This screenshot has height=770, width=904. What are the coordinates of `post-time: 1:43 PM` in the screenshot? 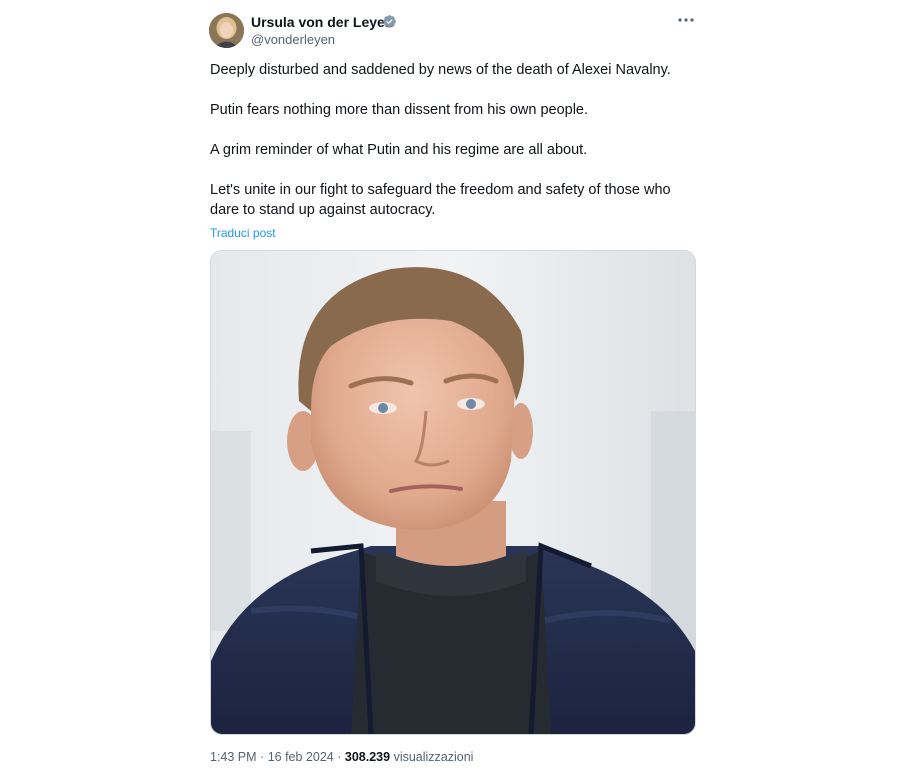 It's located at (233, 757).